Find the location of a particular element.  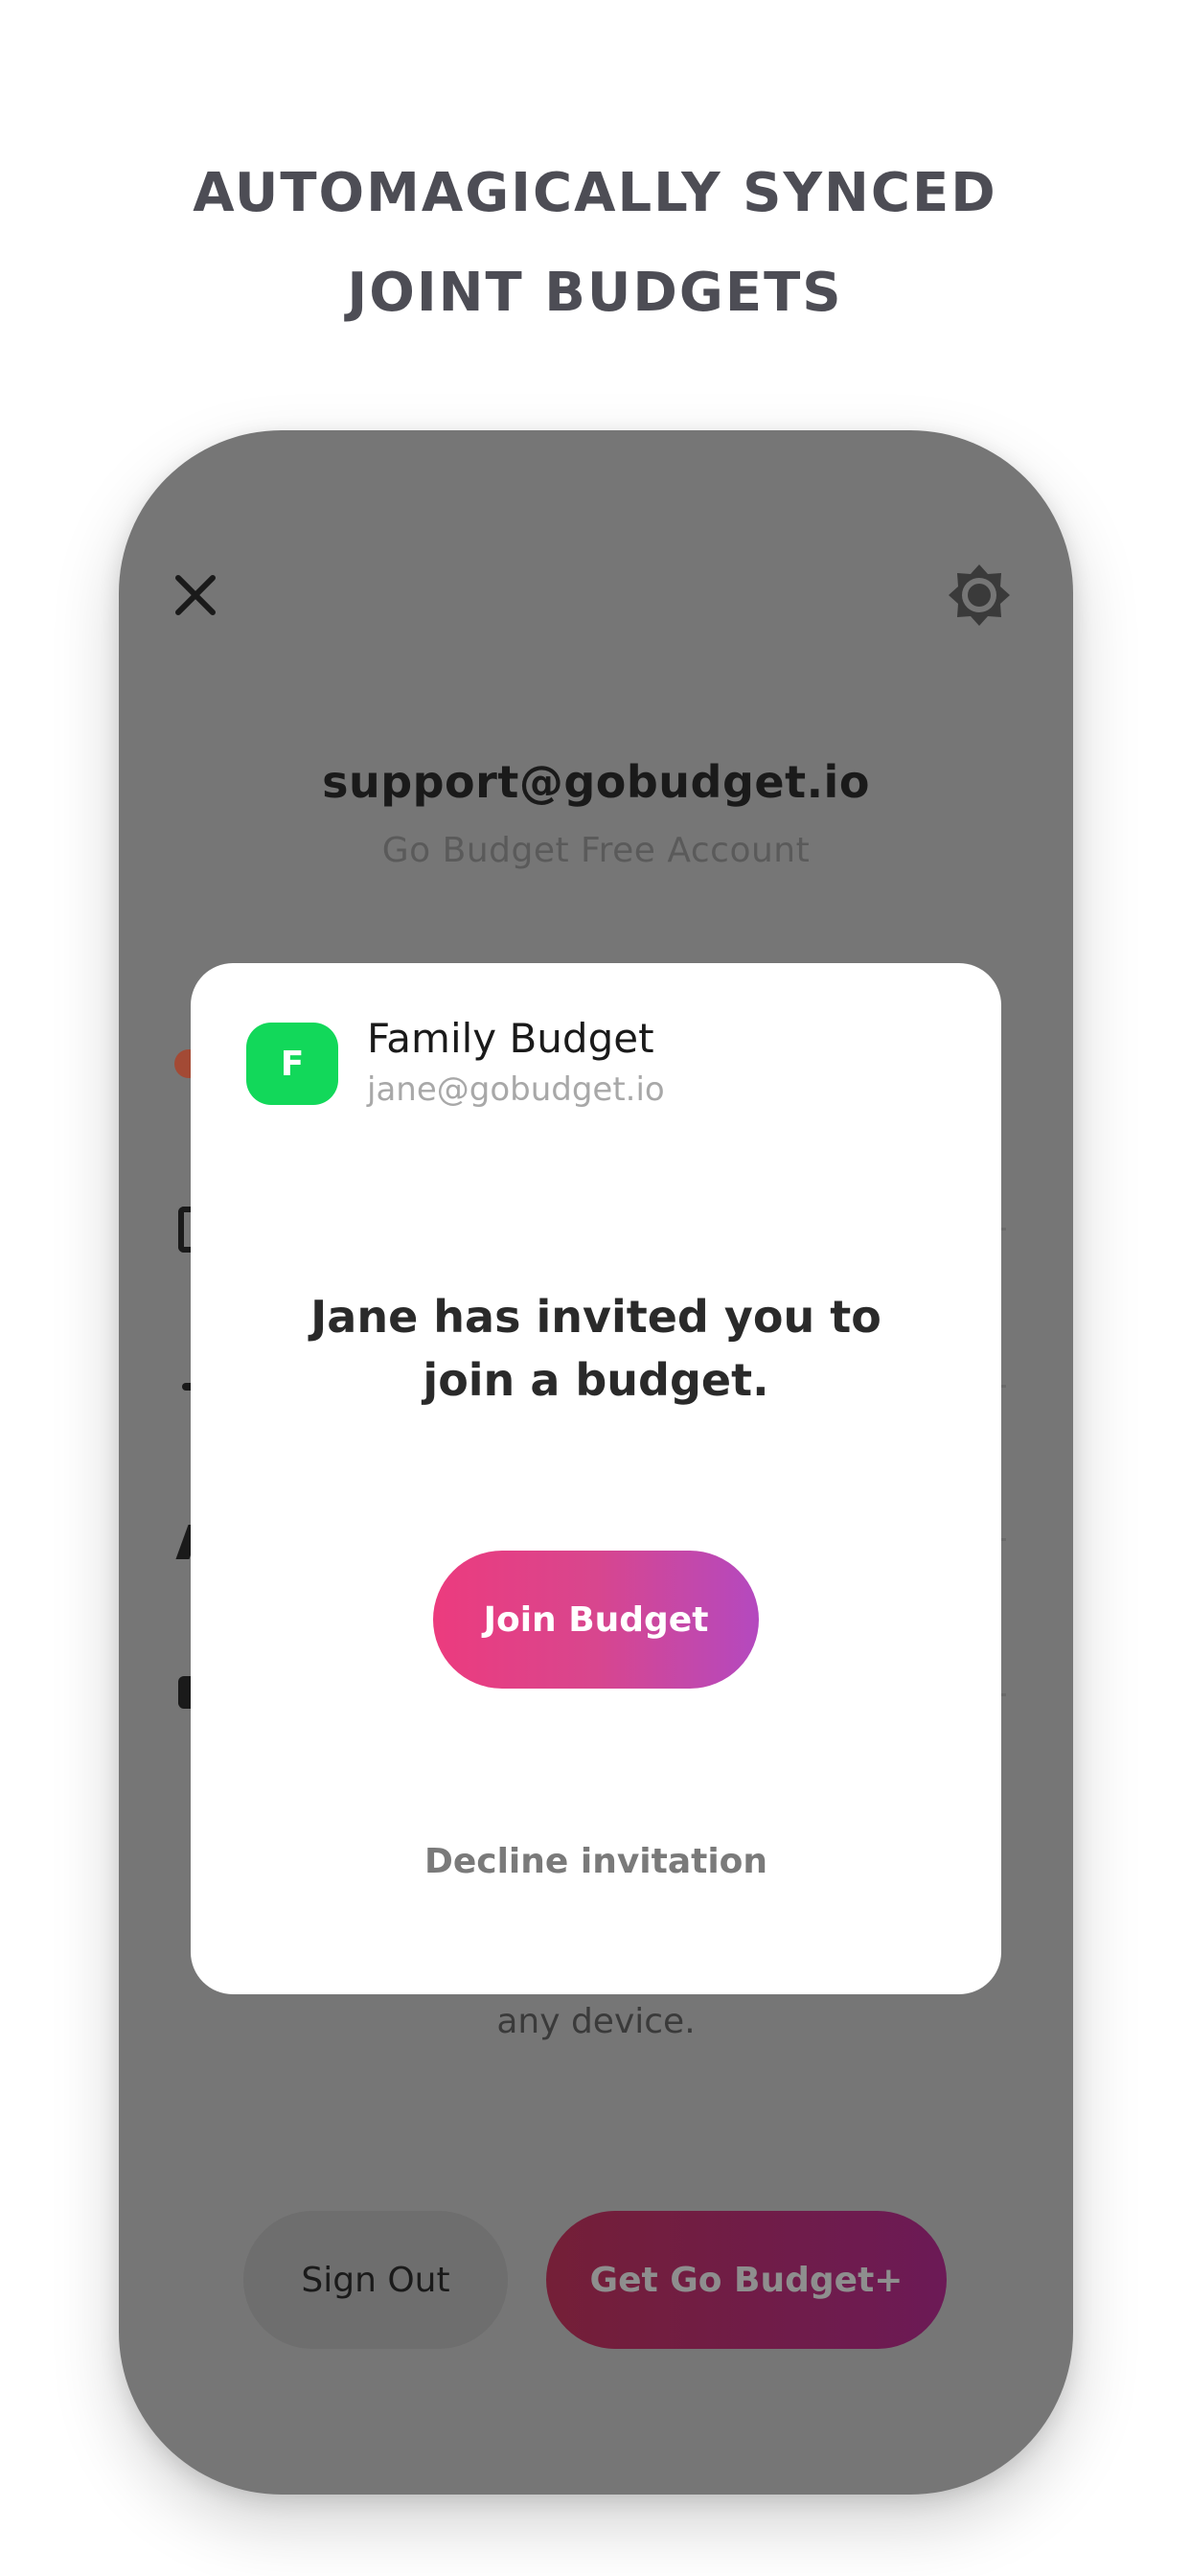

headline-line-2: JOINT BUDGETS is located at coordinates (595, 293).